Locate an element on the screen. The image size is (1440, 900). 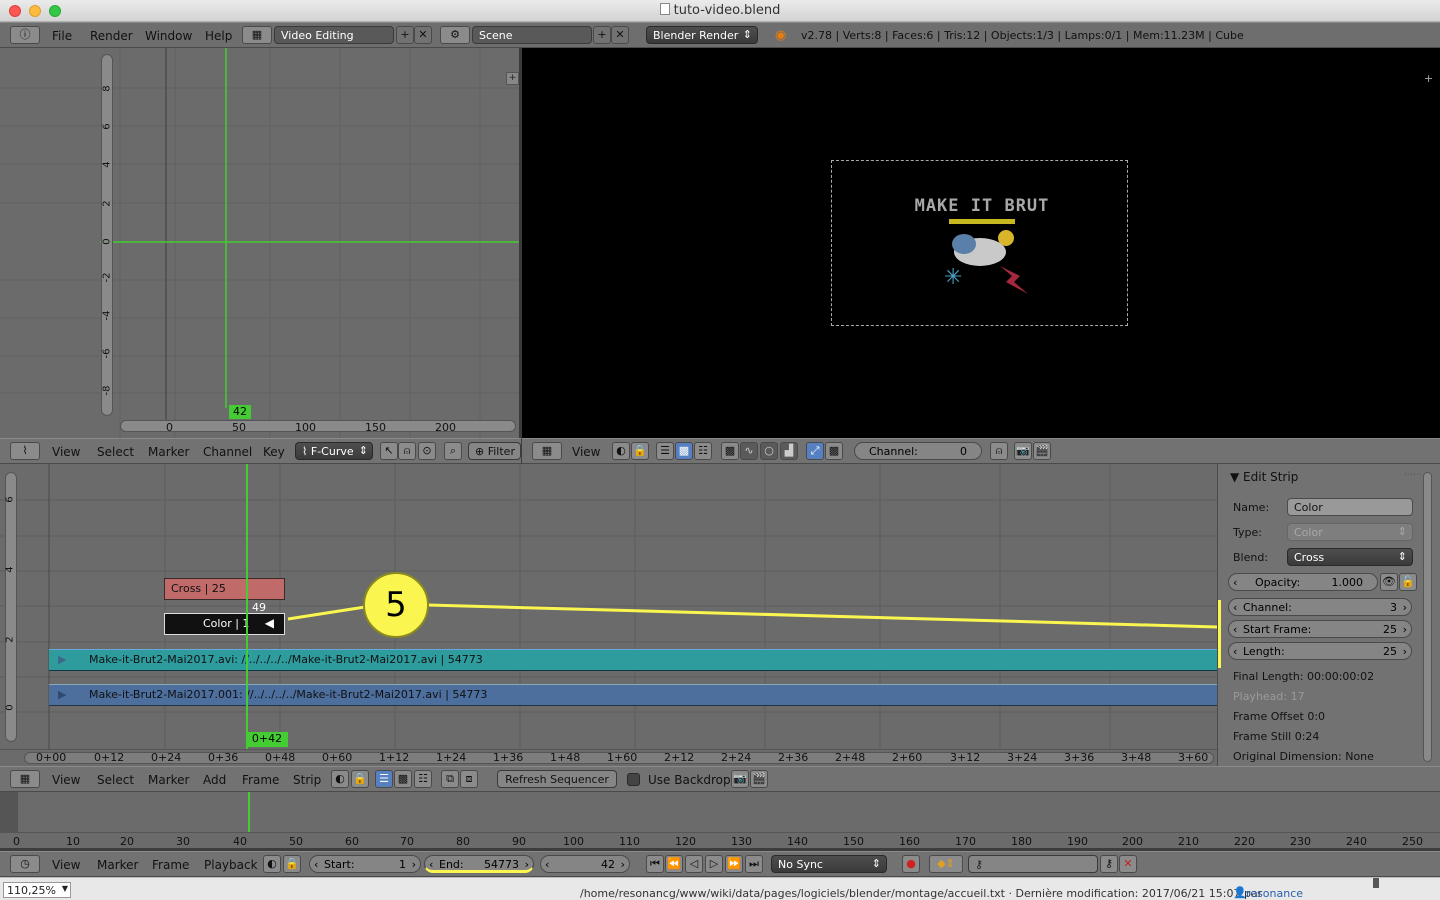
timeline-menu-marker: Marker is located at coordinates (117, 865).